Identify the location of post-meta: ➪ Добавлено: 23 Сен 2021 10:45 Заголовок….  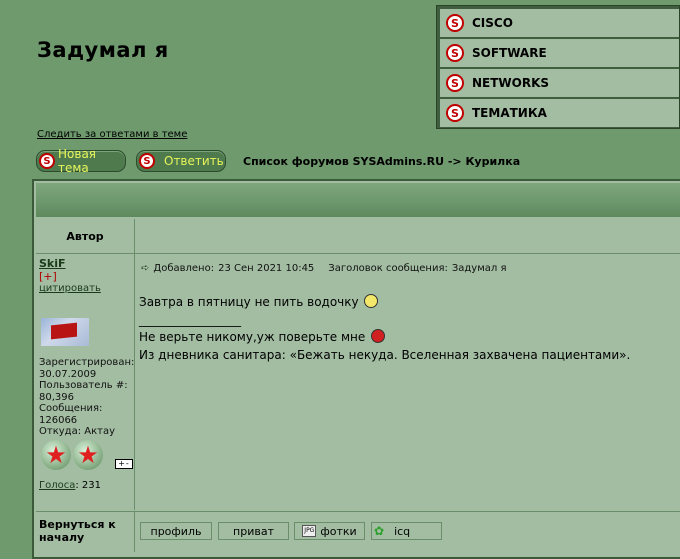
(323, 268).